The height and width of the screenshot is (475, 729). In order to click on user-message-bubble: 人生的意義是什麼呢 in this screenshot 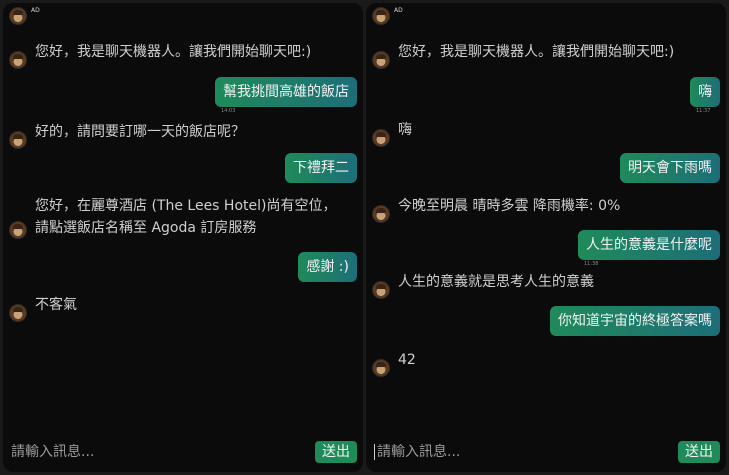, I will do `click(649, 245)`.